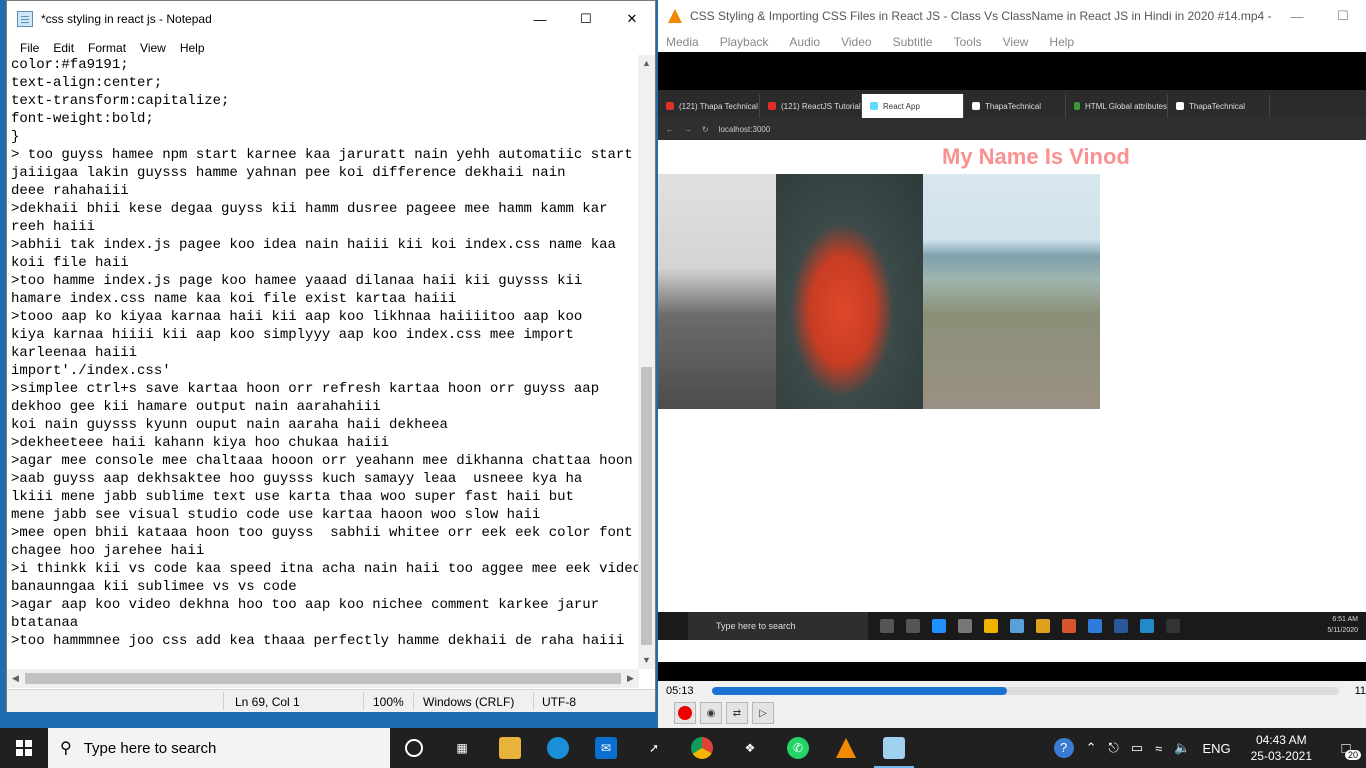 The width and height of the screenshot is (1366, 768). I want to click on vlc-menu-help: Help, so click(1061, 42).